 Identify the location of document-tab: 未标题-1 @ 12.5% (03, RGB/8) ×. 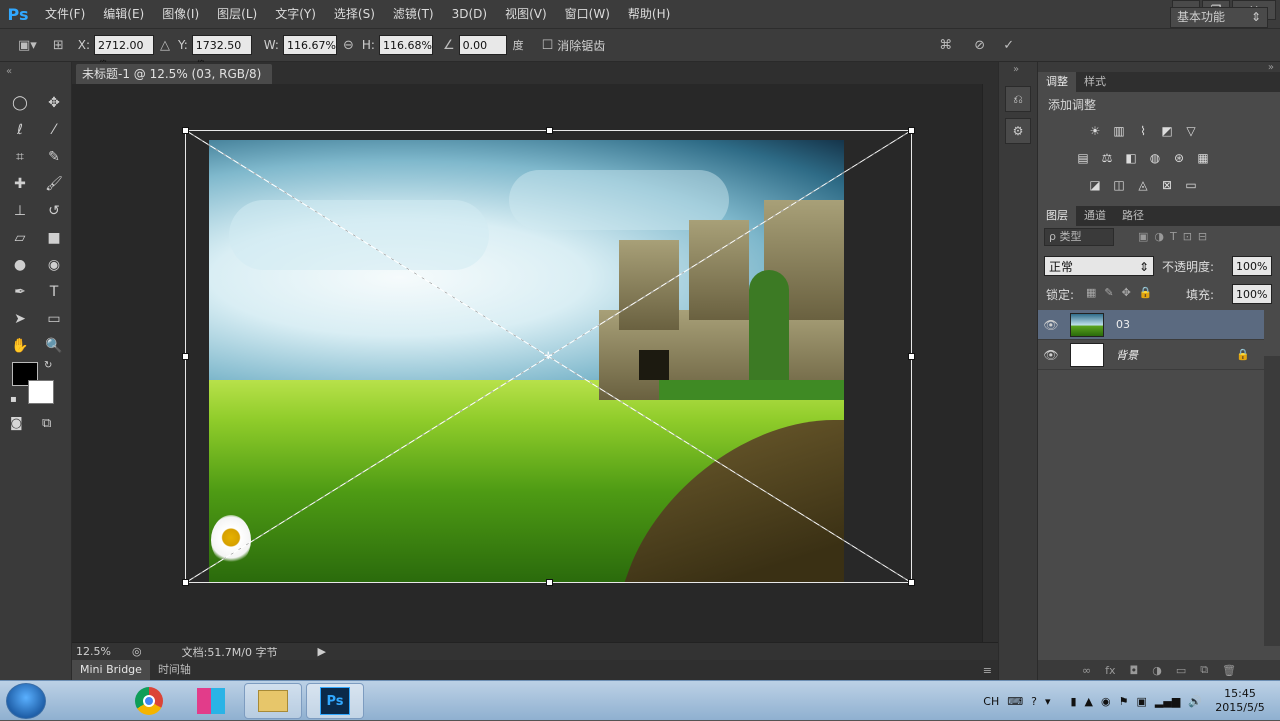
(174, 82).